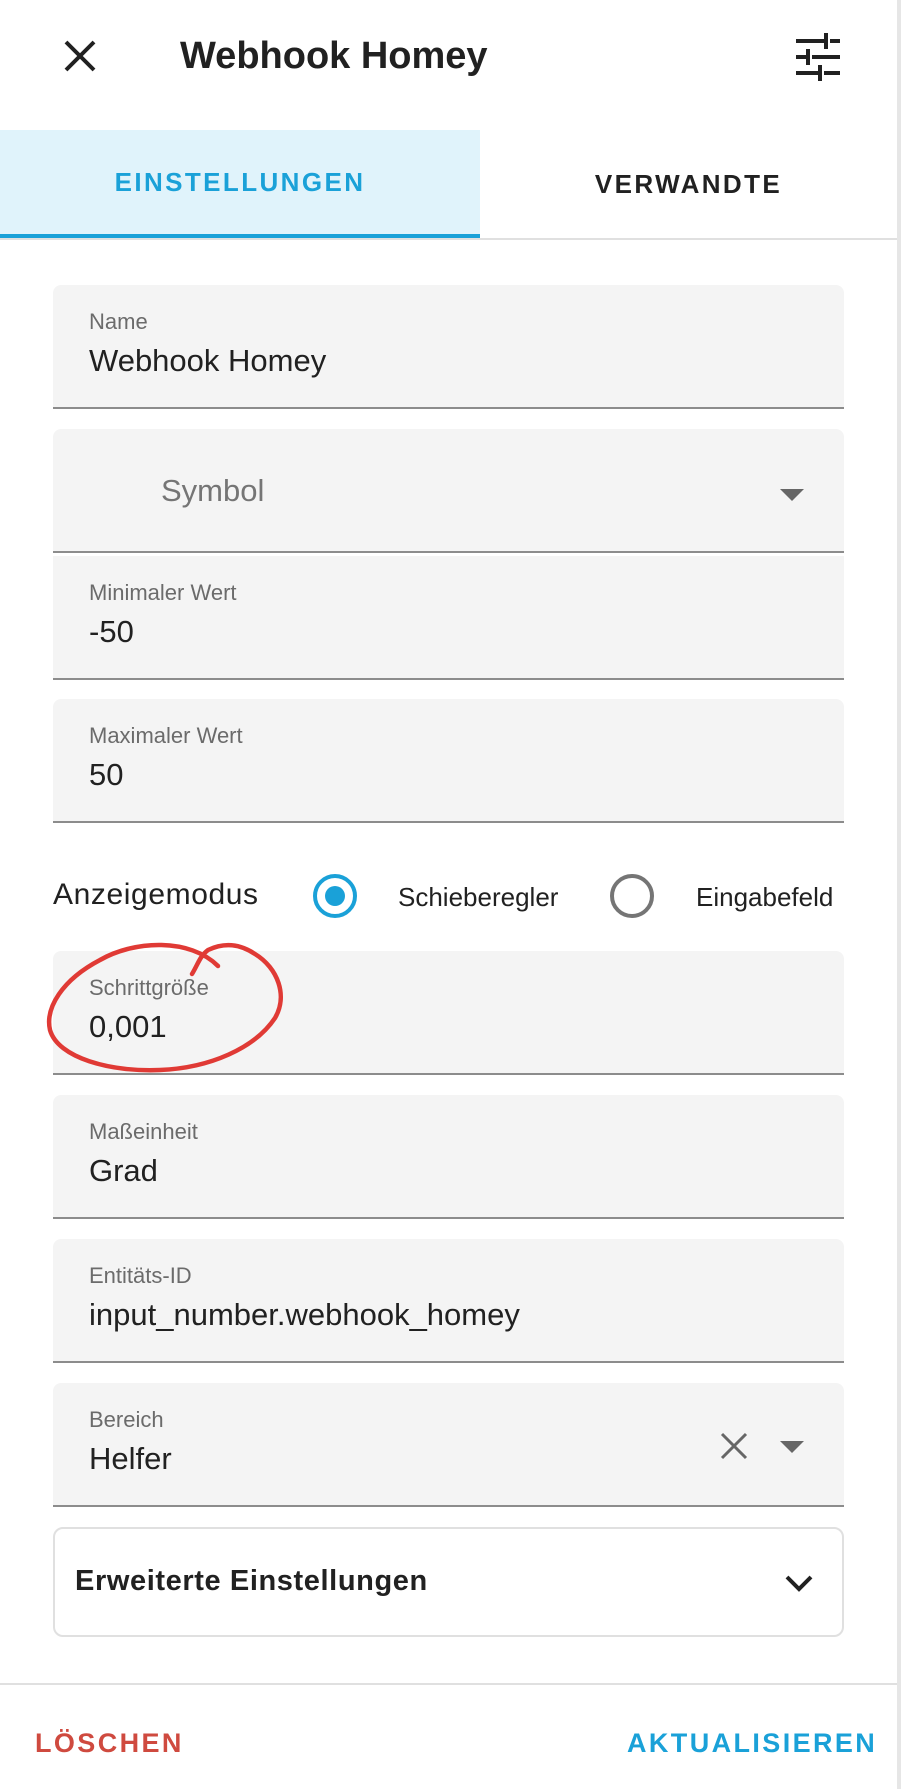  Describe the element at coordinates (128, 1026) in the screenshot. I see `step-size-value: 0,001` at that location.